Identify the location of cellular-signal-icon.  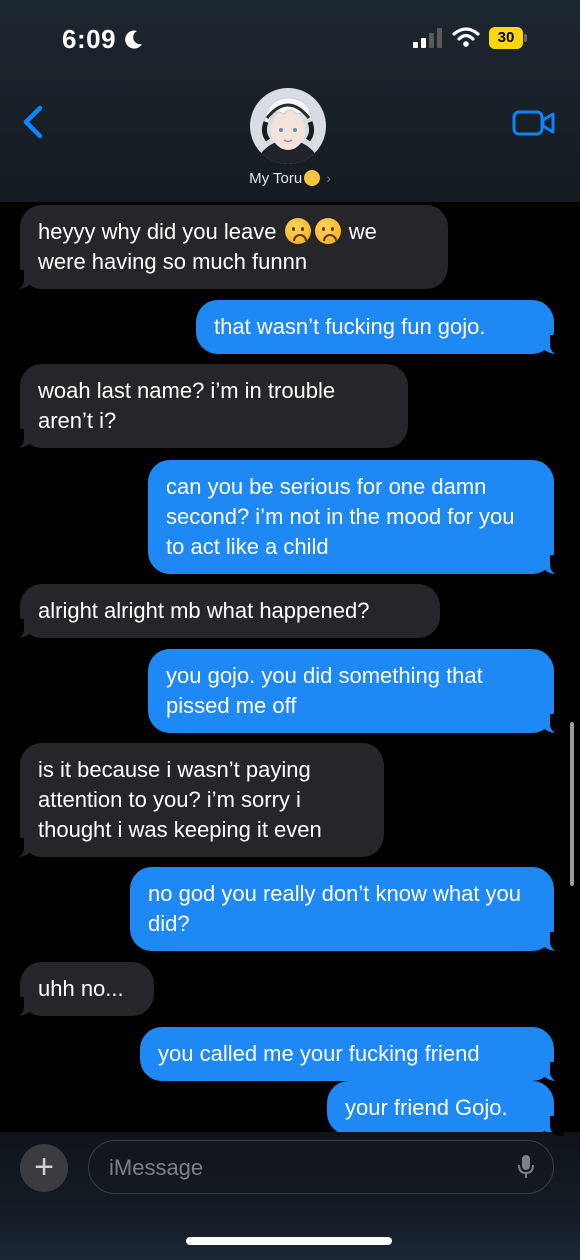
(427, 38).